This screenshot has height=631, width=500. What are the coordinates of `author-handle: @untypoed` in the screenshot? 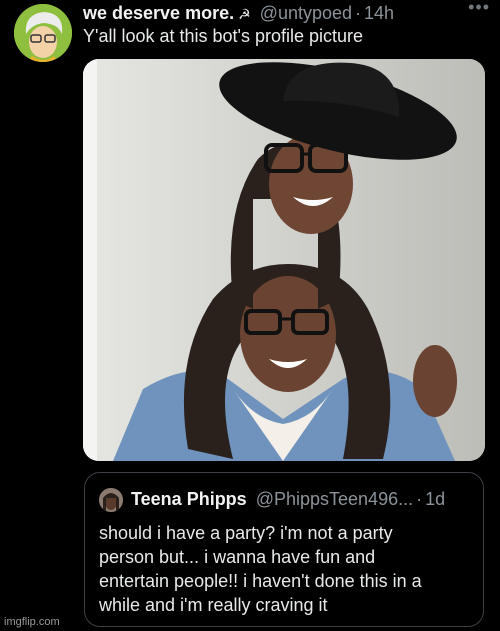 It's located at (306, 13).